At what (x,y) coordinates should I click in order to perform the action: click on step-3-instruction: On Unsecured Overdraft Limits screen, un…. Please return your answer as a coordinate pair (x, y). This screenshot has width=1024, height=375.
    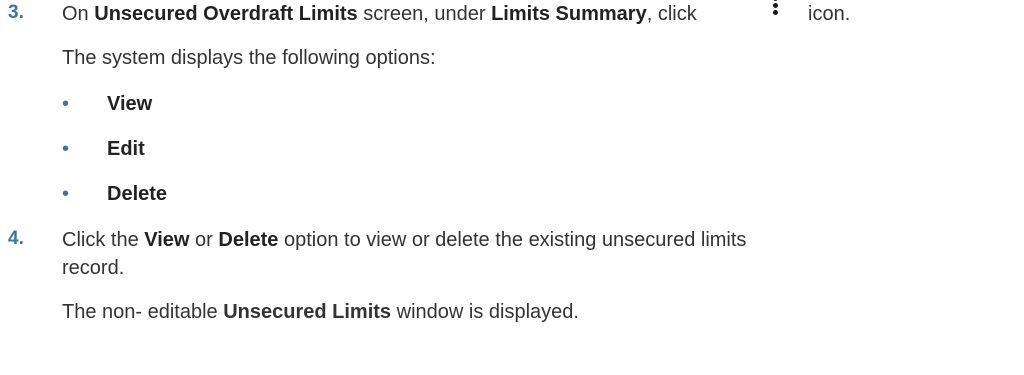
    Looking at the image, I should click on (379, 14).